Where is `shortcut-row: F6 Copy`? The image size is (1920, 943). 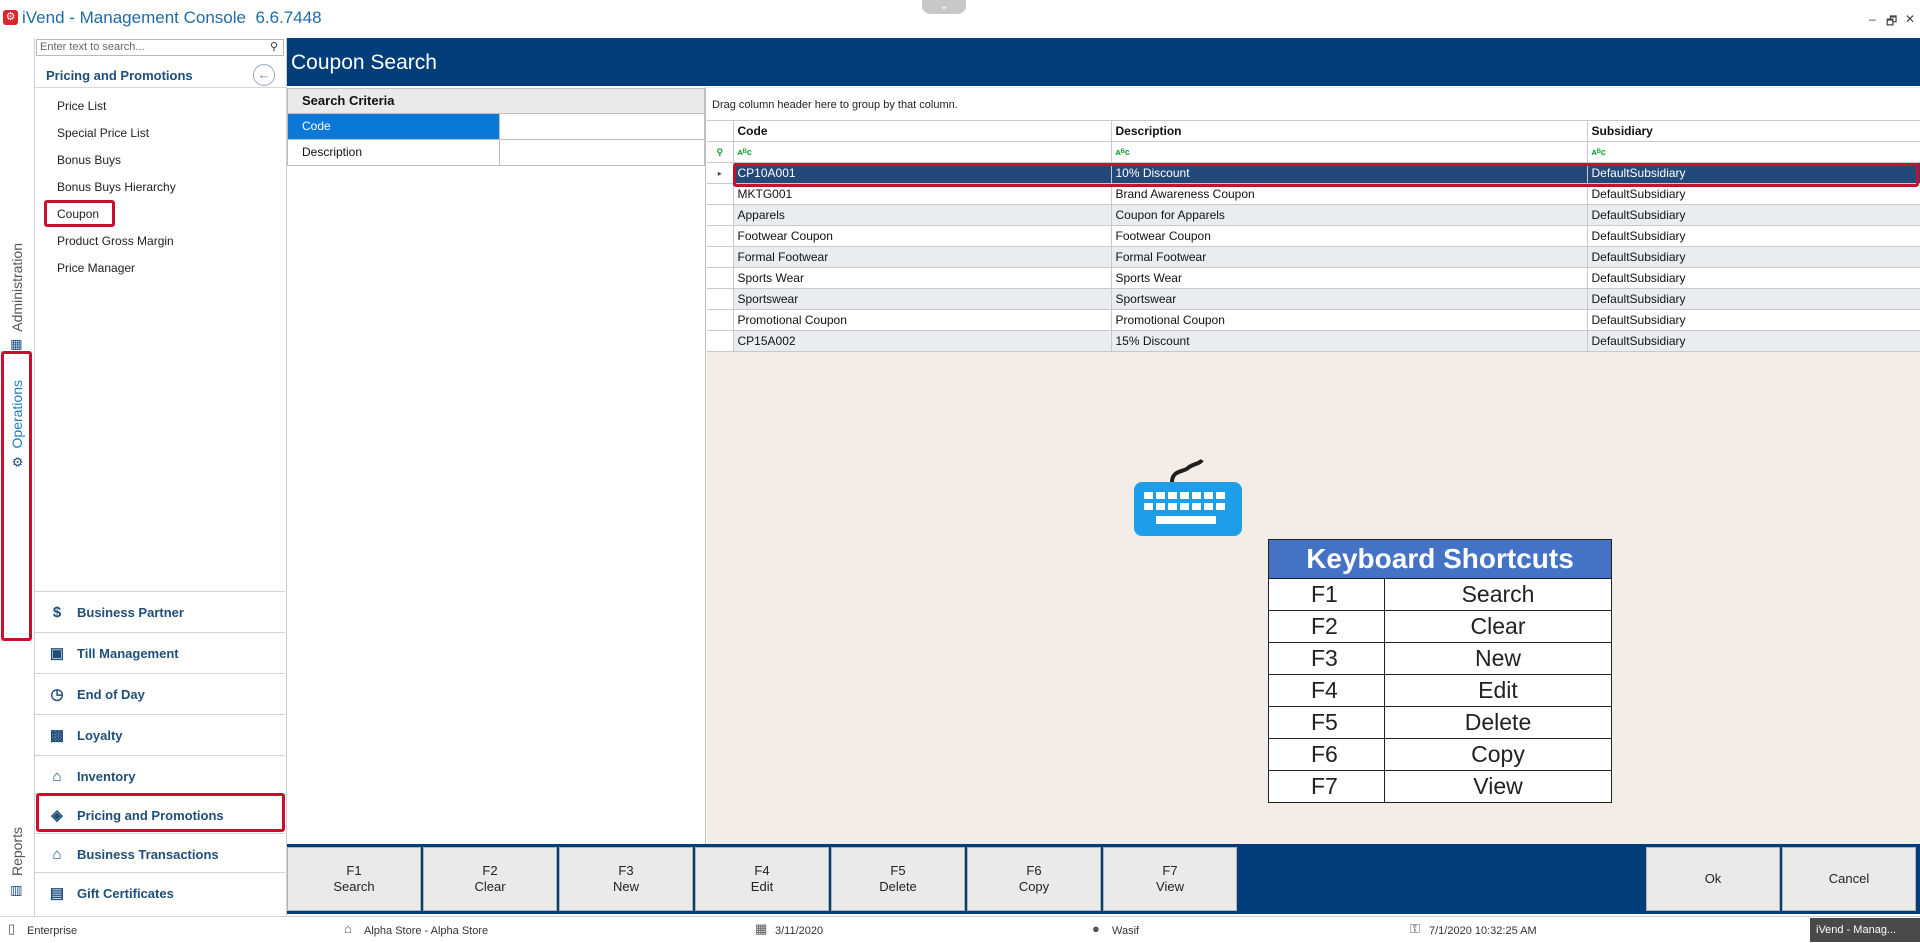 shortcut-row: F6 Copy is located at coordinates (1440, 754).